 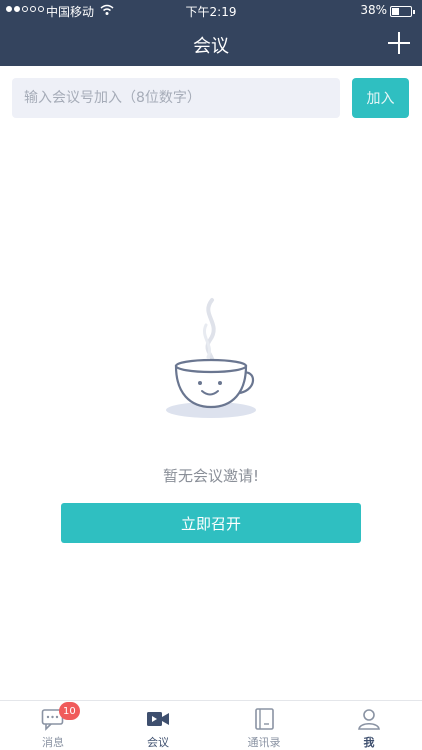 What do you see at coordinates (158, 742) in the screenshot?
I see `tab-label: 会议` at bounding box center [158, 742].